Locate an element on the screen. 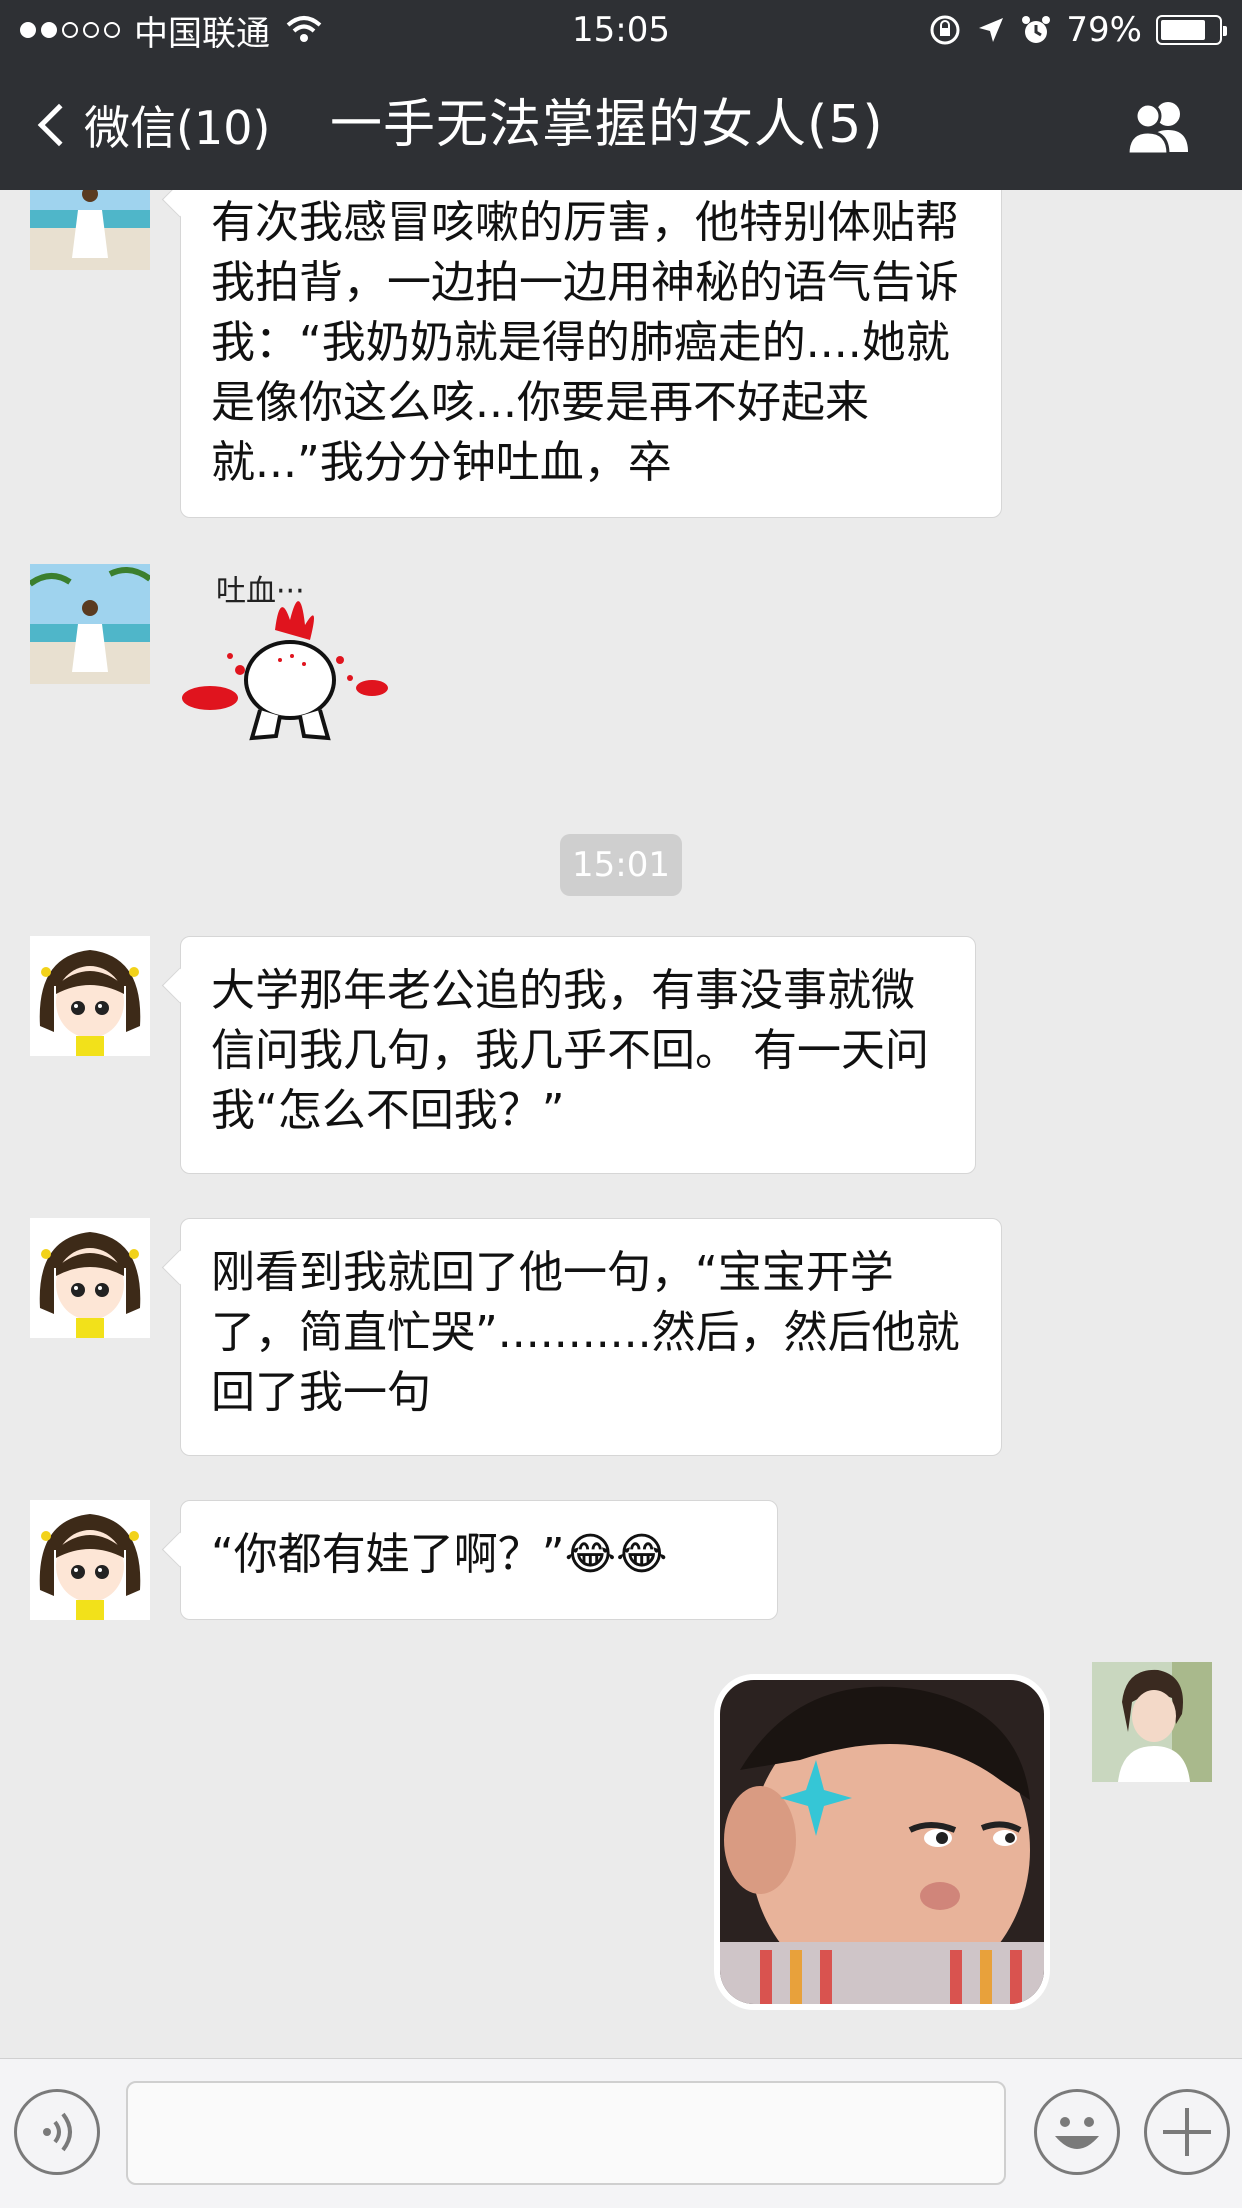 The width and height of the screenshot is (1242, 2208). back-label: 微信(10) is located at coordinates (177, 128).